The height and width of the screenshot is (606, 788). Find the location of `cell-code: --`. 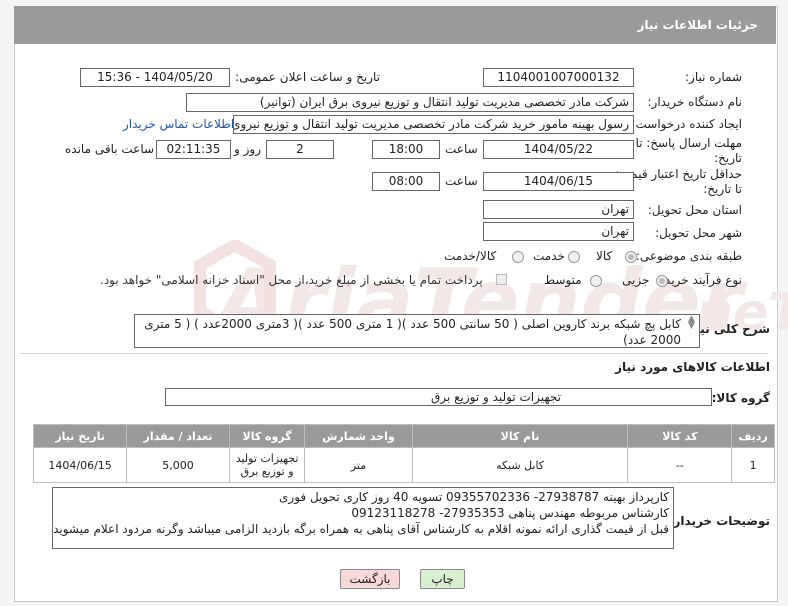

cell-code: -- is located at coordinates (680, 465).